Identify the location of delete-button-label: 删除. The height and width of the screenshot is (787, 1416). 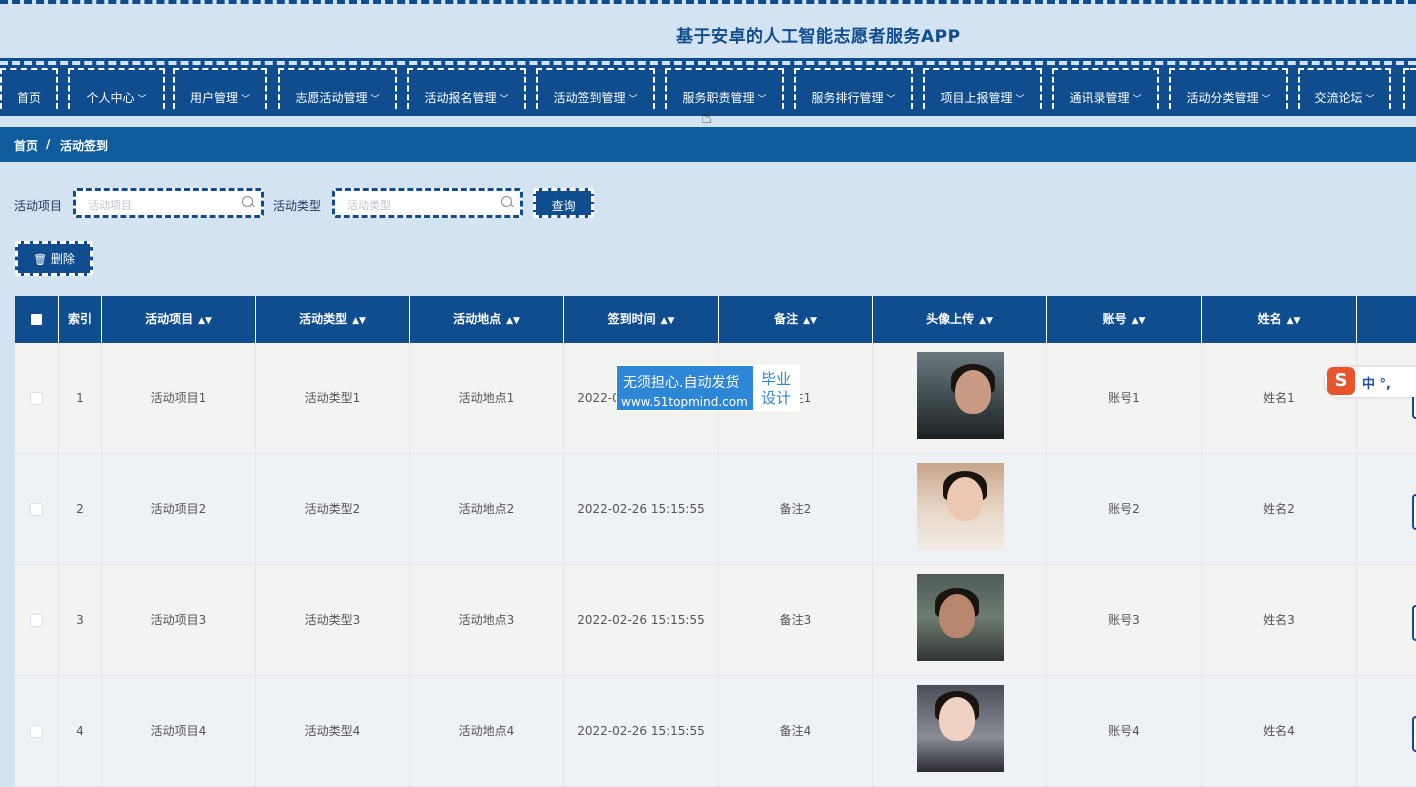
(62, 259).